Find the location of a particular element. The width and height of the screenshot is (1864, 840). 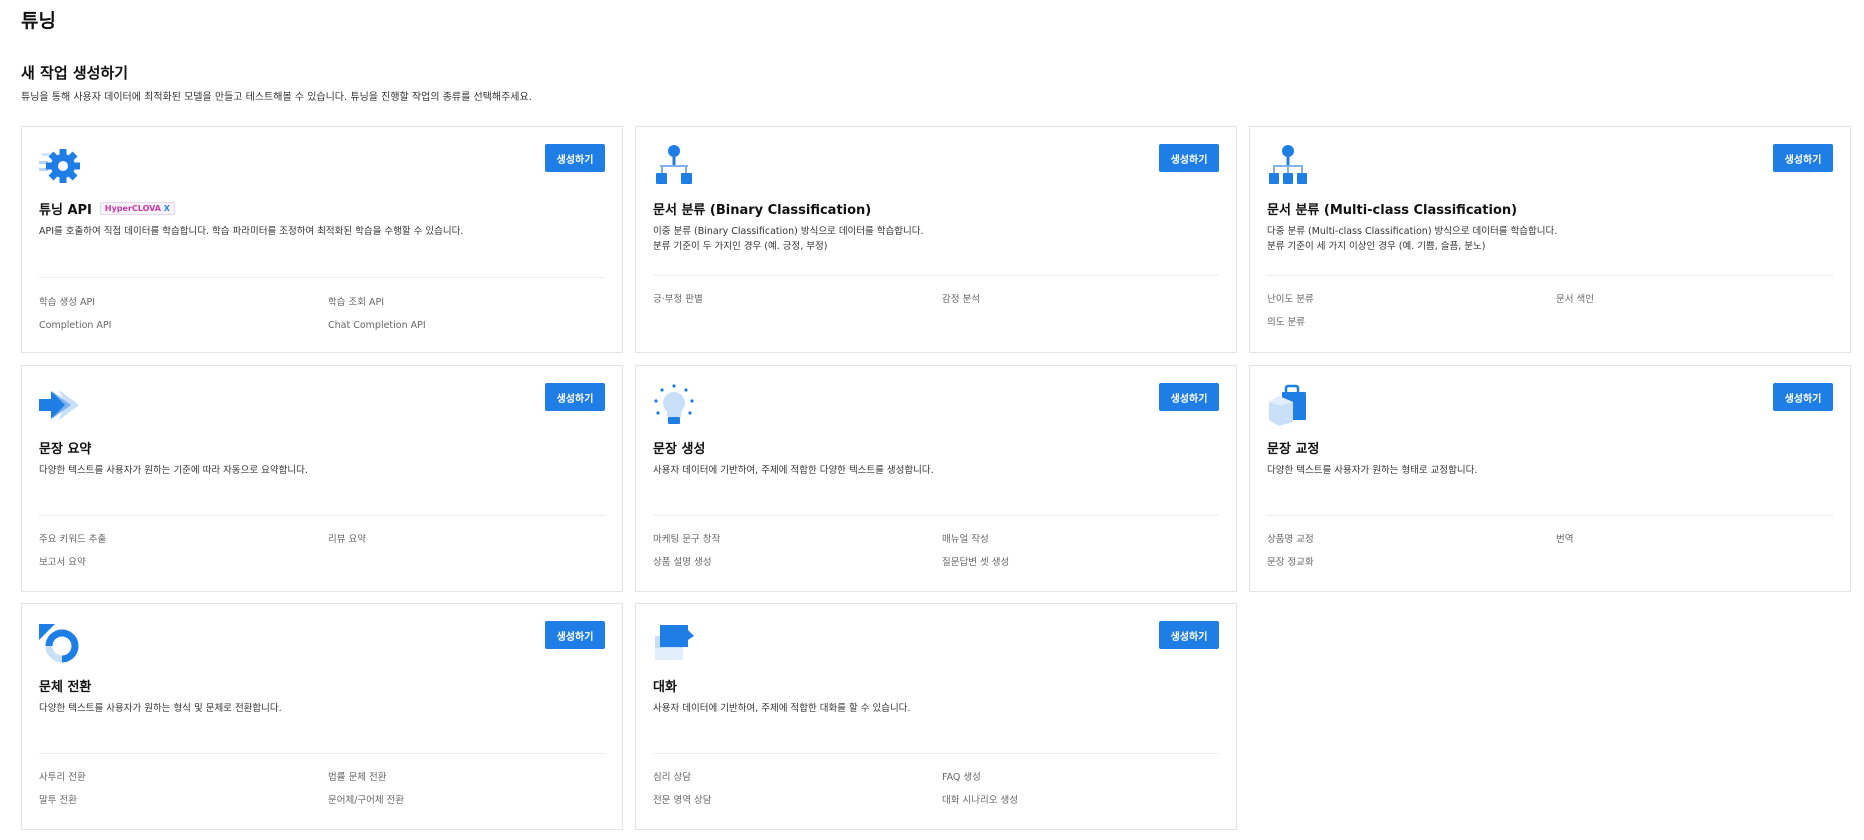

card-description: 다양한 텍스트를 사용자가 원하는 형태로 교정합니다. is located at coordinates (1547, 470).